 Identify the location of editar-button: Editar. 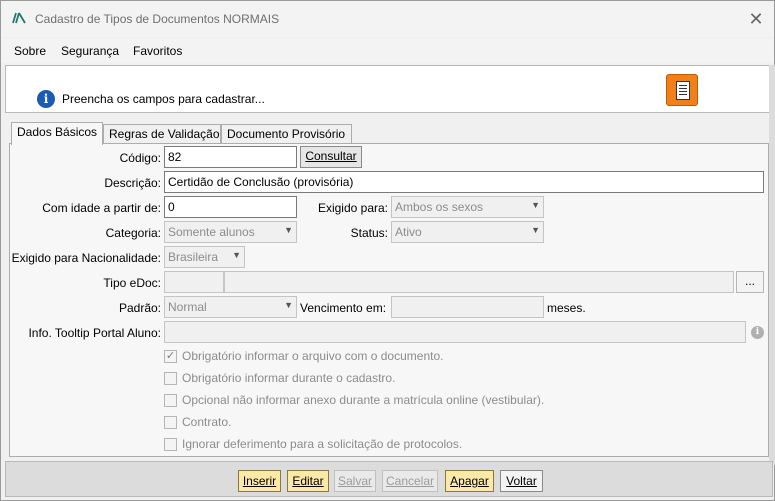
(308, 481).